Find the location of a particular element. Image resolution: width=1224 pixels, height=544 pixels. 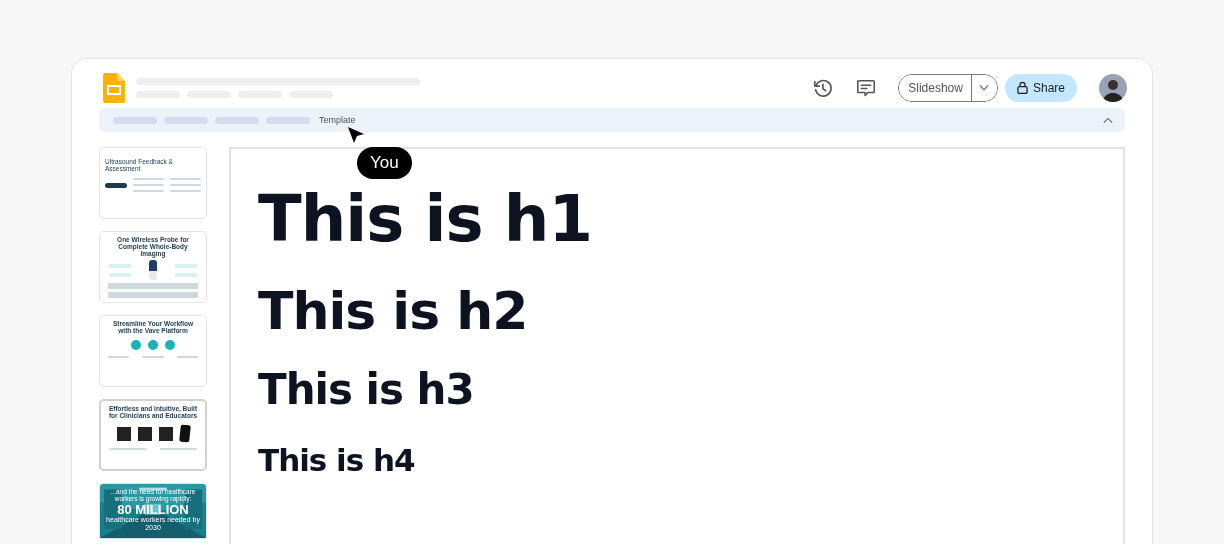

slideshow-button: Slideshow is located at coordinates (935, 87).